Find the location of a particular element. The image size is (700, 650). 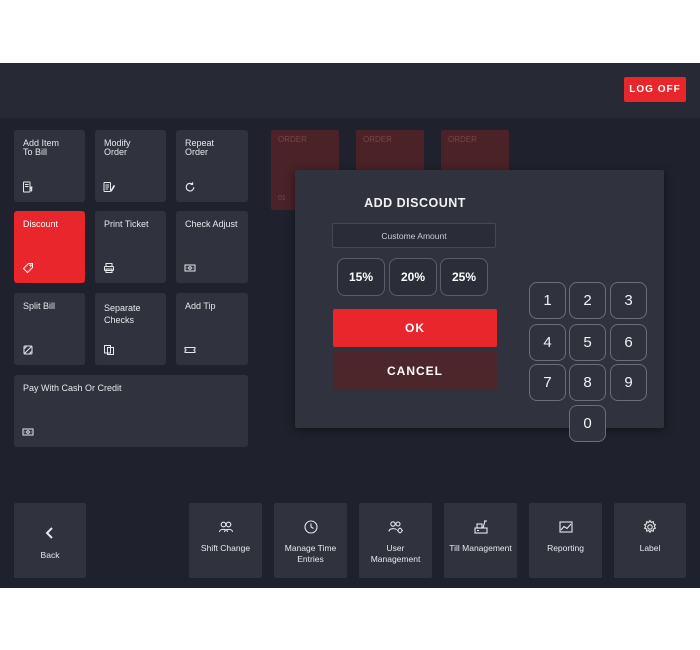

cash-register-icon is located at coordinates (481, 527).